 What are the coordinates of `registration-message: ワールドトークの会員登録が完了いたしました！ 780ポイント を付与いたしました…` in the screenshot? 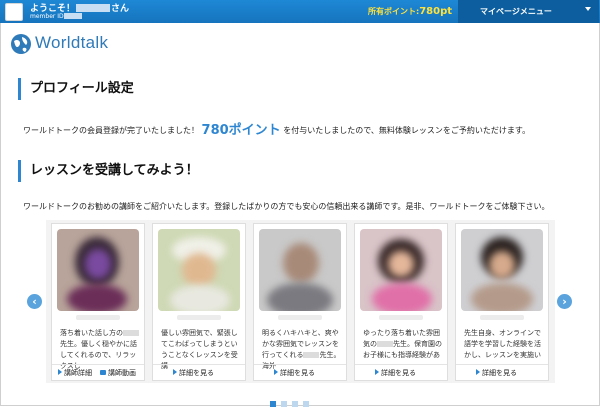 It's located at (276, 128).